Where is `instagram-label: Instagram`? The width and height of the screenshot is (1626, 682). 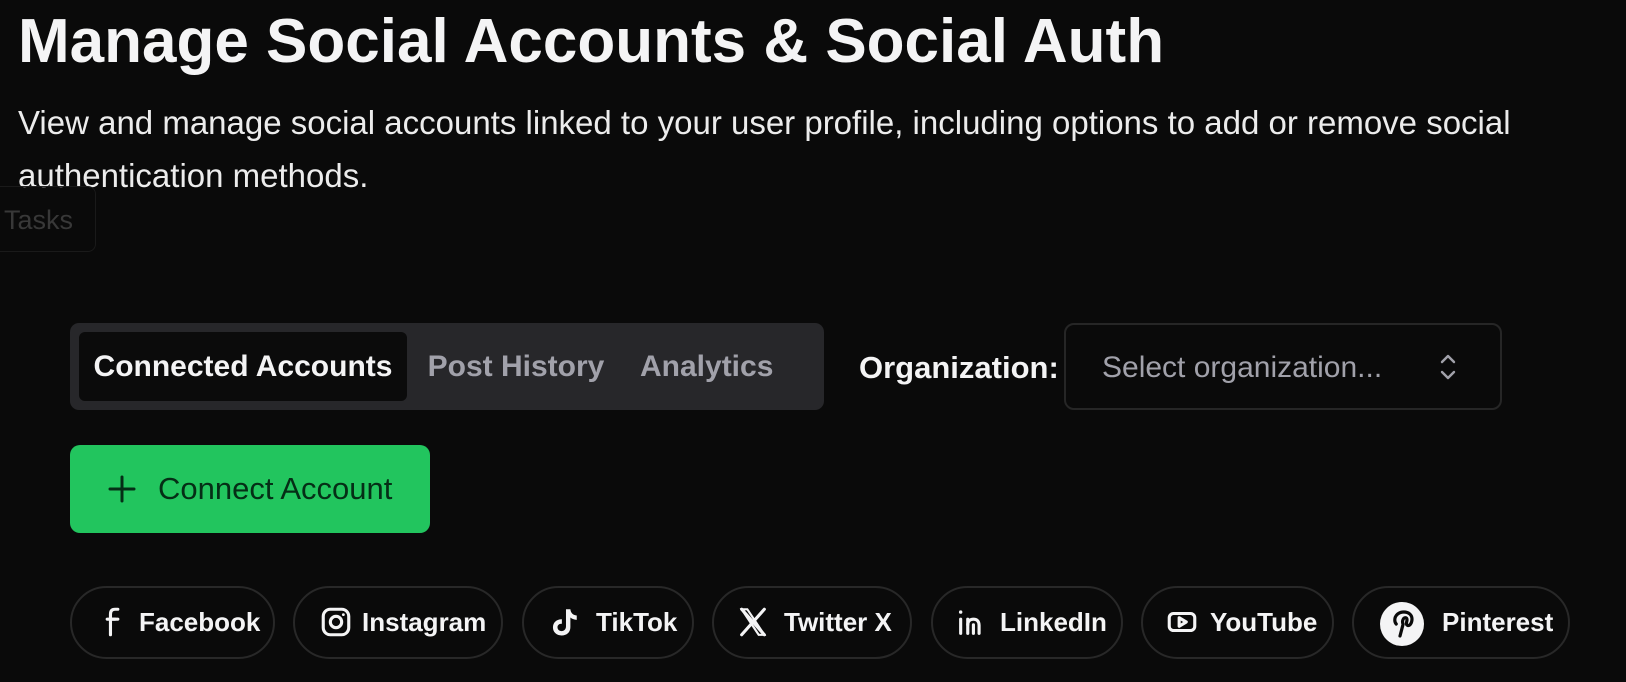
instagram-label: Instagram is located at coordinates (424, 622).